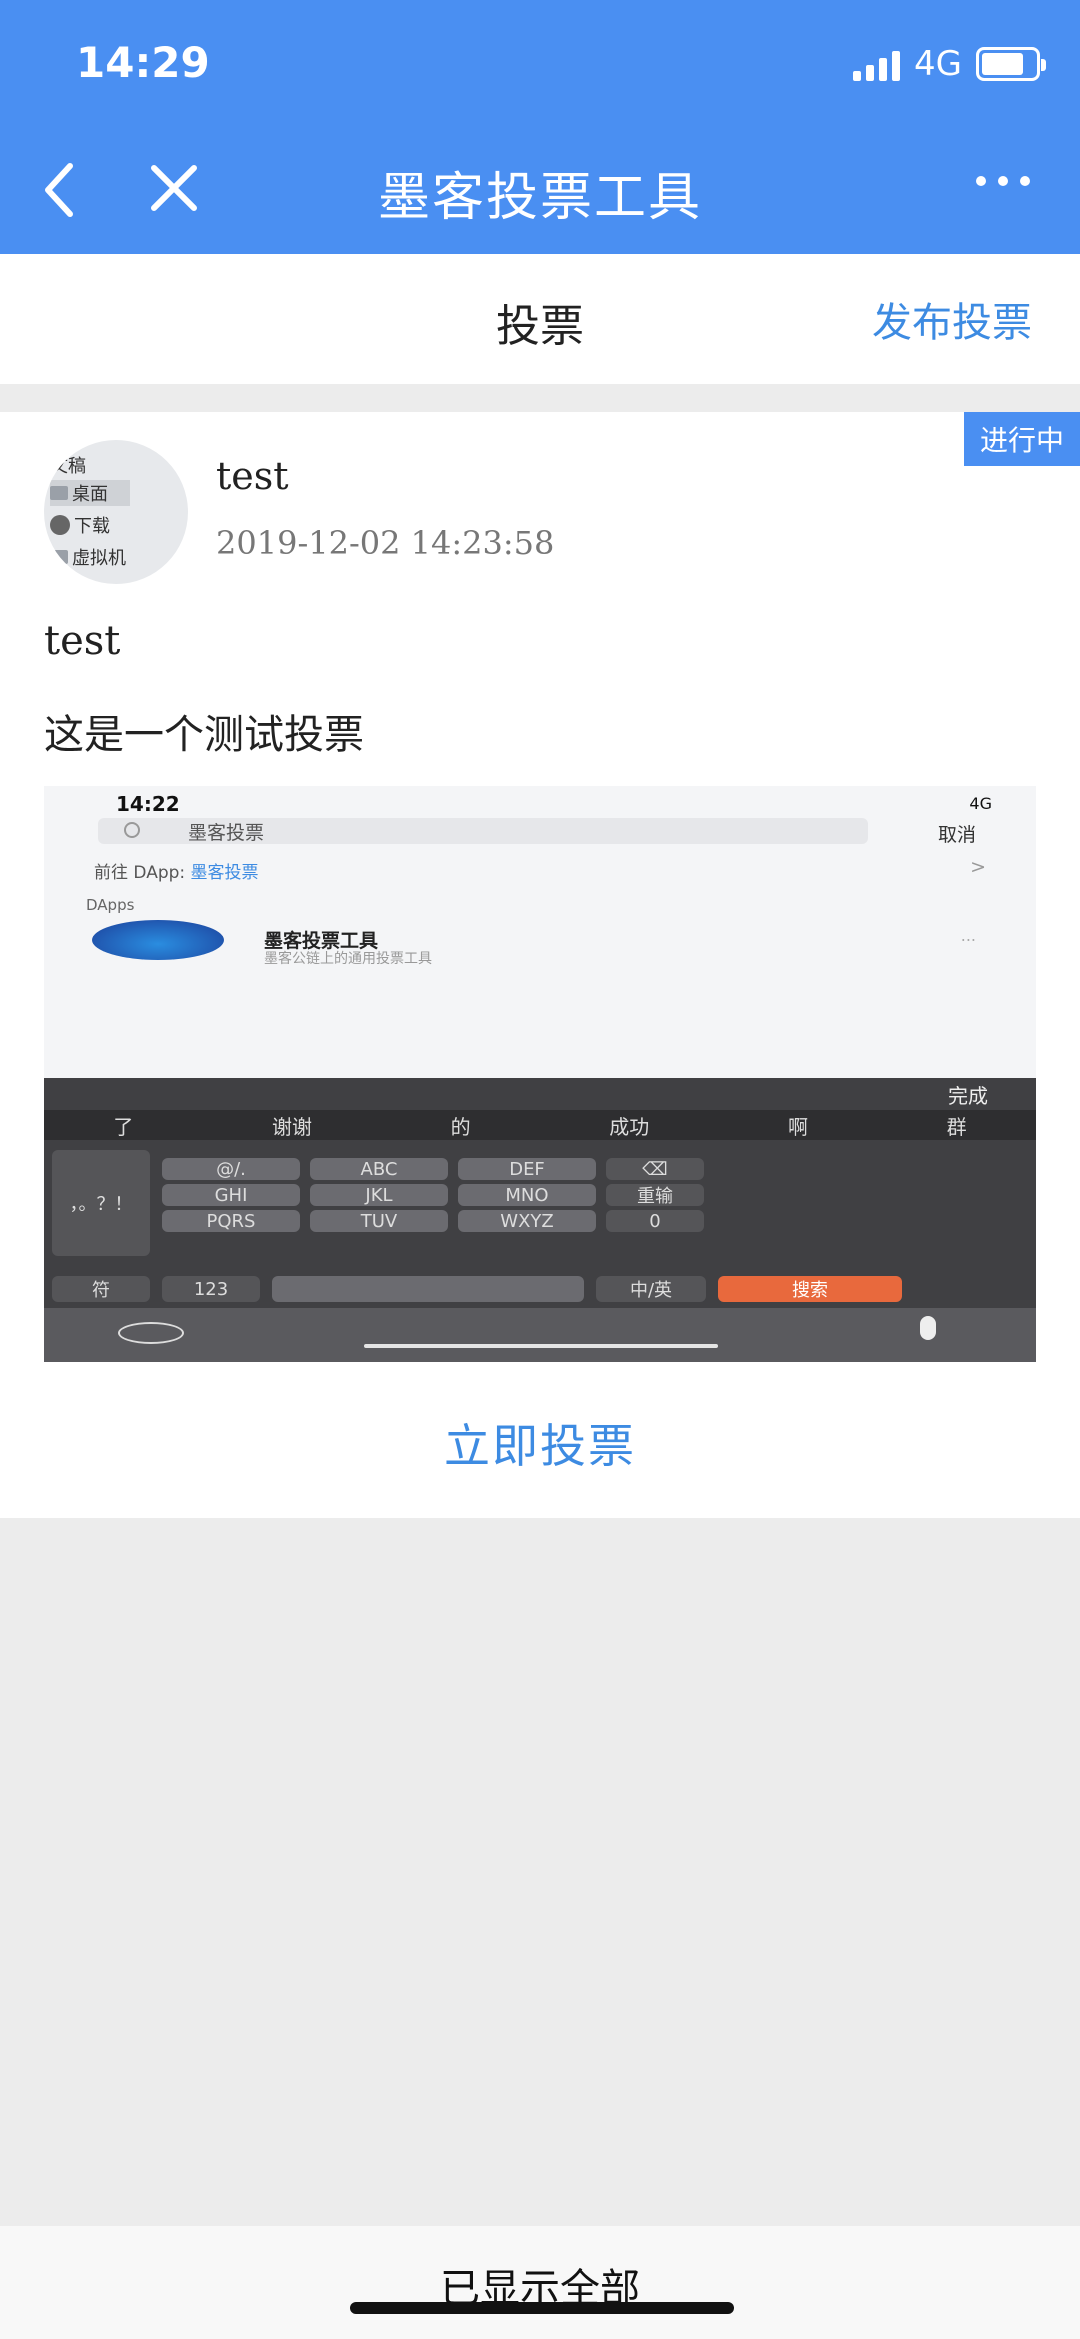 The image size is (1080, 2339). What do you see at coordinates (539, 198) in the screenshot?
I see `nav-title: 墨客投票工具` at bounding box center [539, 198].